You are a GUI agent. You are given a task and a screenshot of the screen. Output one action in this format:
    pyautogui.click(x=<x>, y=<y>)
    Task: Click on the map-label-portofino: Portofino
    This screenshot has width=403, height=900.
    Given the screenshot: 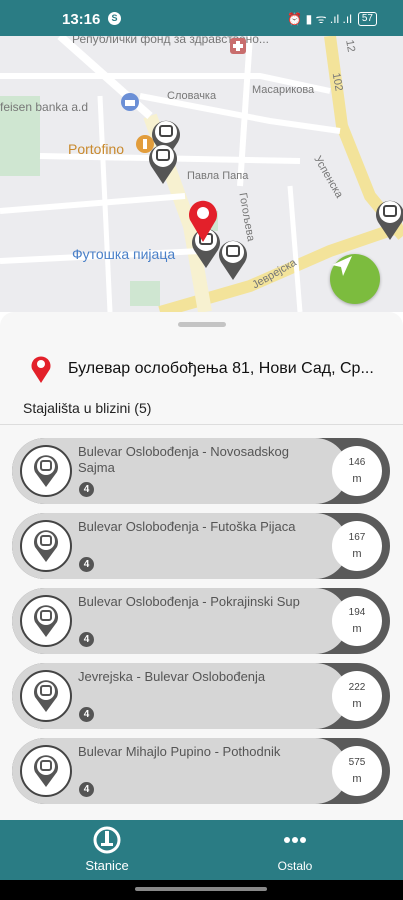 What is the action you would take?
    pyautogui.click(x=96, y=149)
    